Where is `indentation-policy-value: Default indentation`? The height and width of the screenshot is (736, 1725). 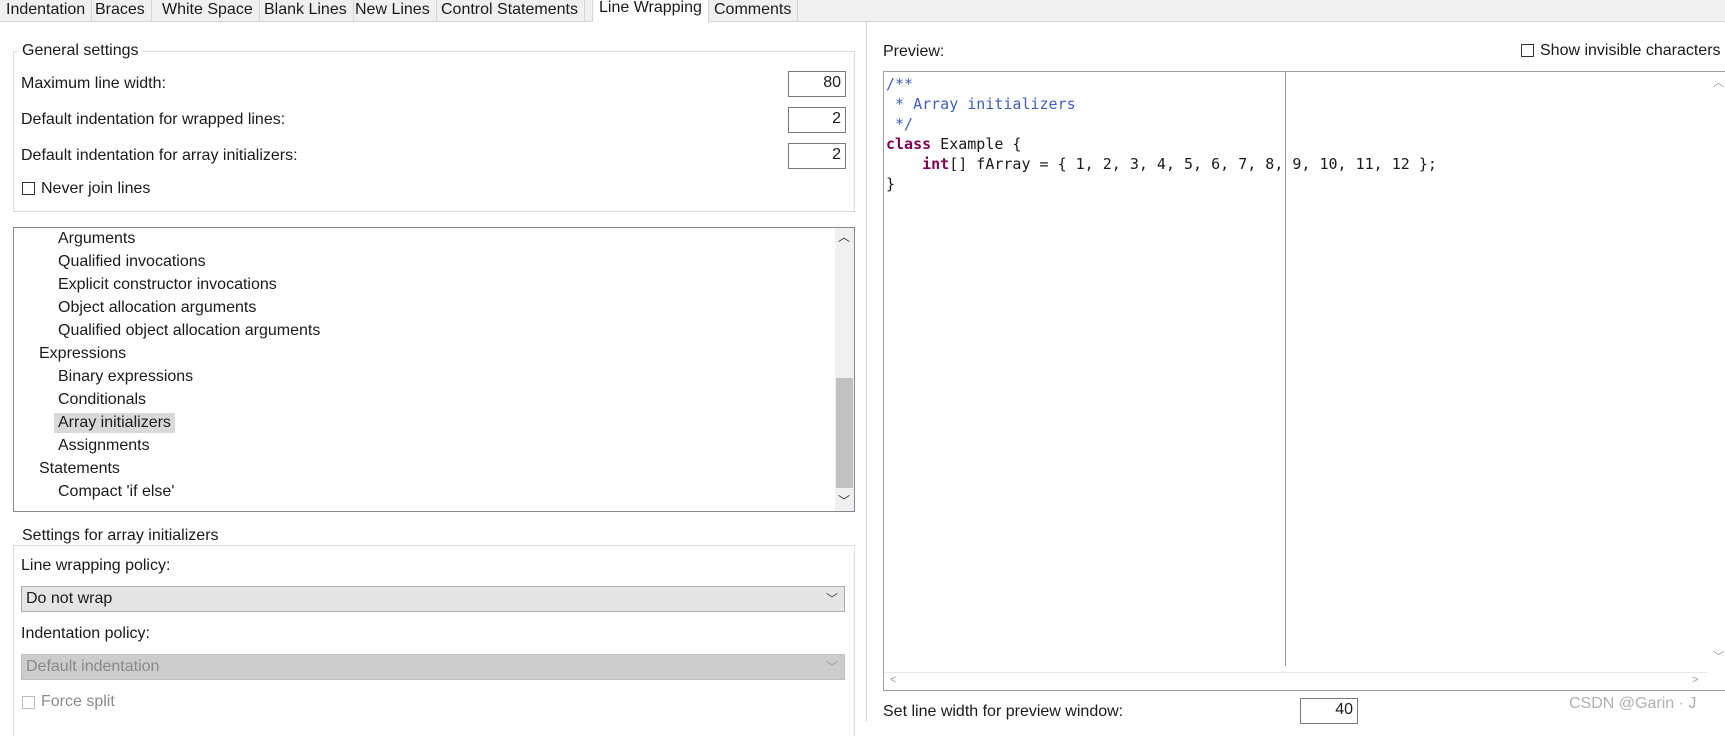 indentation-policy-value: Default indentation is located at coordinates (93, 666).